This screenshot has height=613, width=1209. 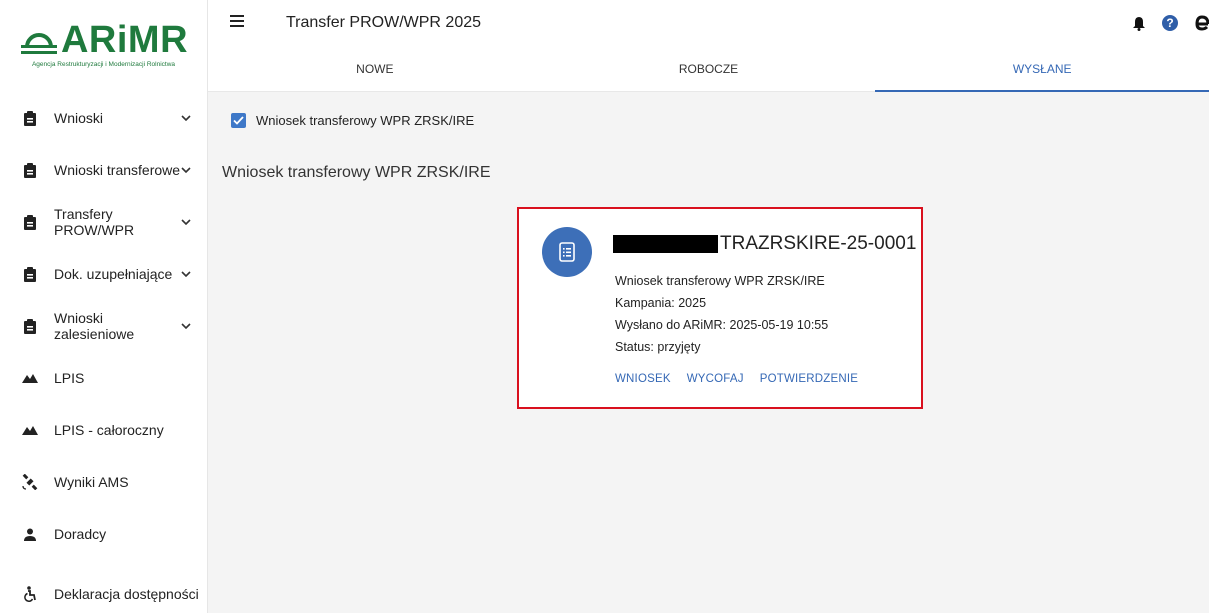 What do you see at coordinates (809, 379) in the screenshot?
I see `confirmation-button: POTWIERDZENIE` at bounding box center [809, 379].